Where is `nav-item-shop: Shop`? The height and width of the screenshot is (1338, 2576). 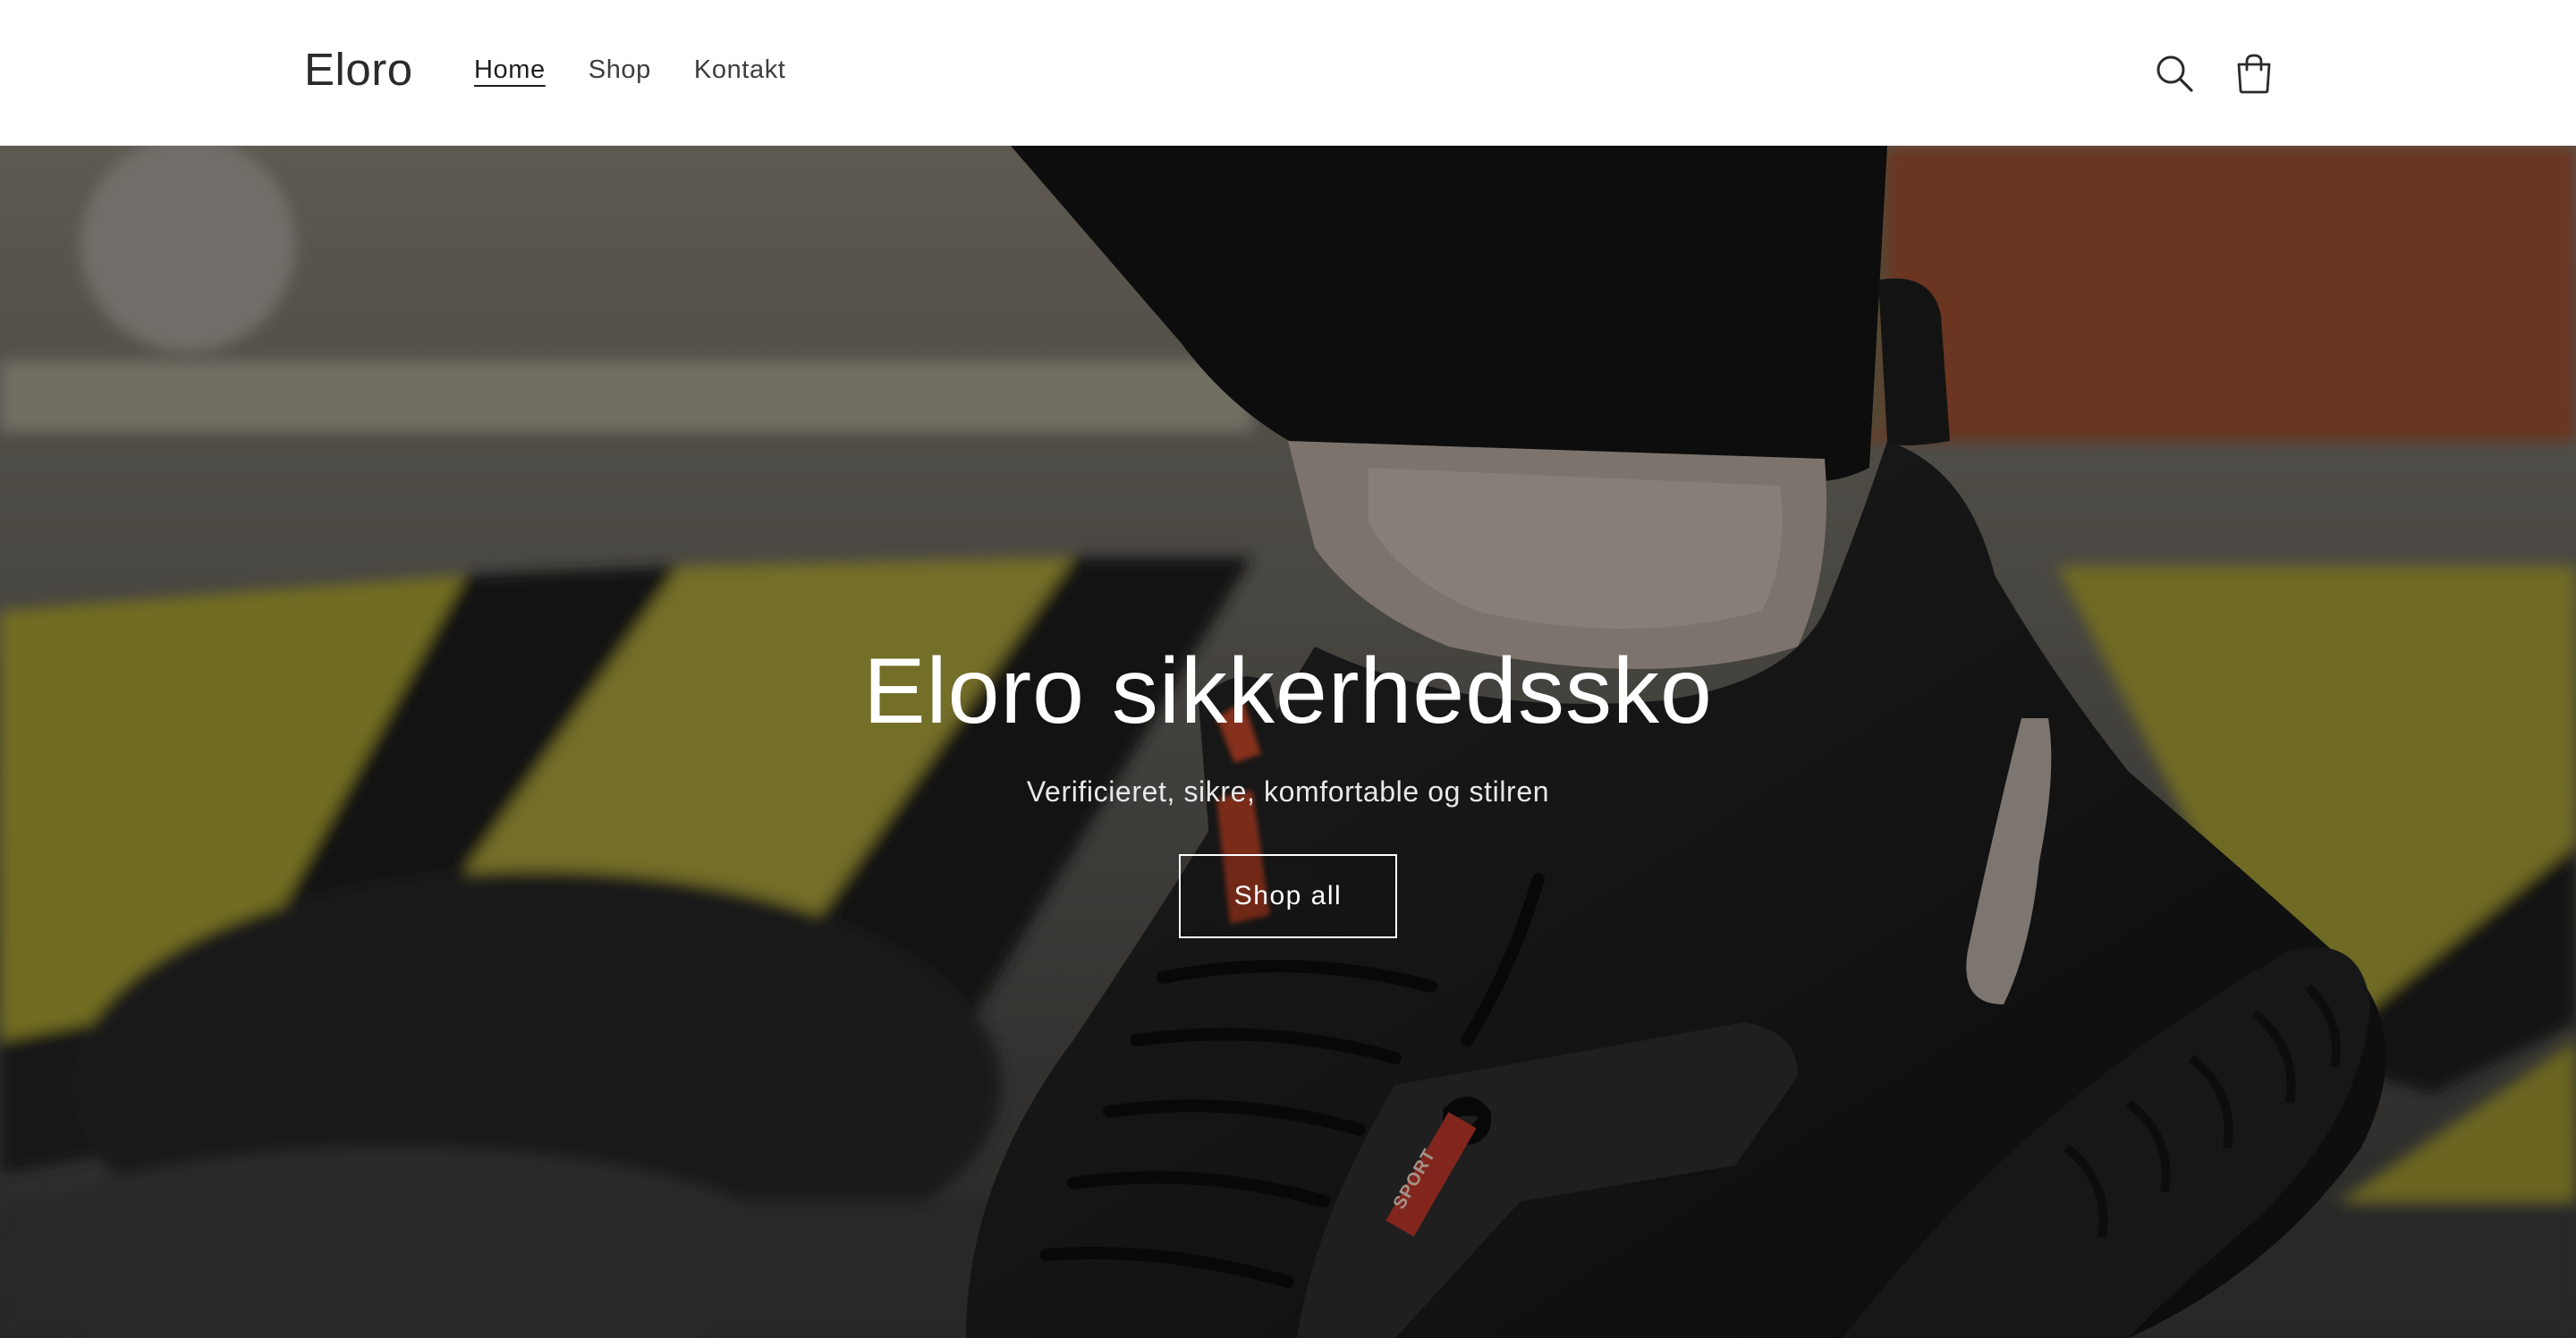
nav-item-shop: Shop is located at coordinates (620, 69).